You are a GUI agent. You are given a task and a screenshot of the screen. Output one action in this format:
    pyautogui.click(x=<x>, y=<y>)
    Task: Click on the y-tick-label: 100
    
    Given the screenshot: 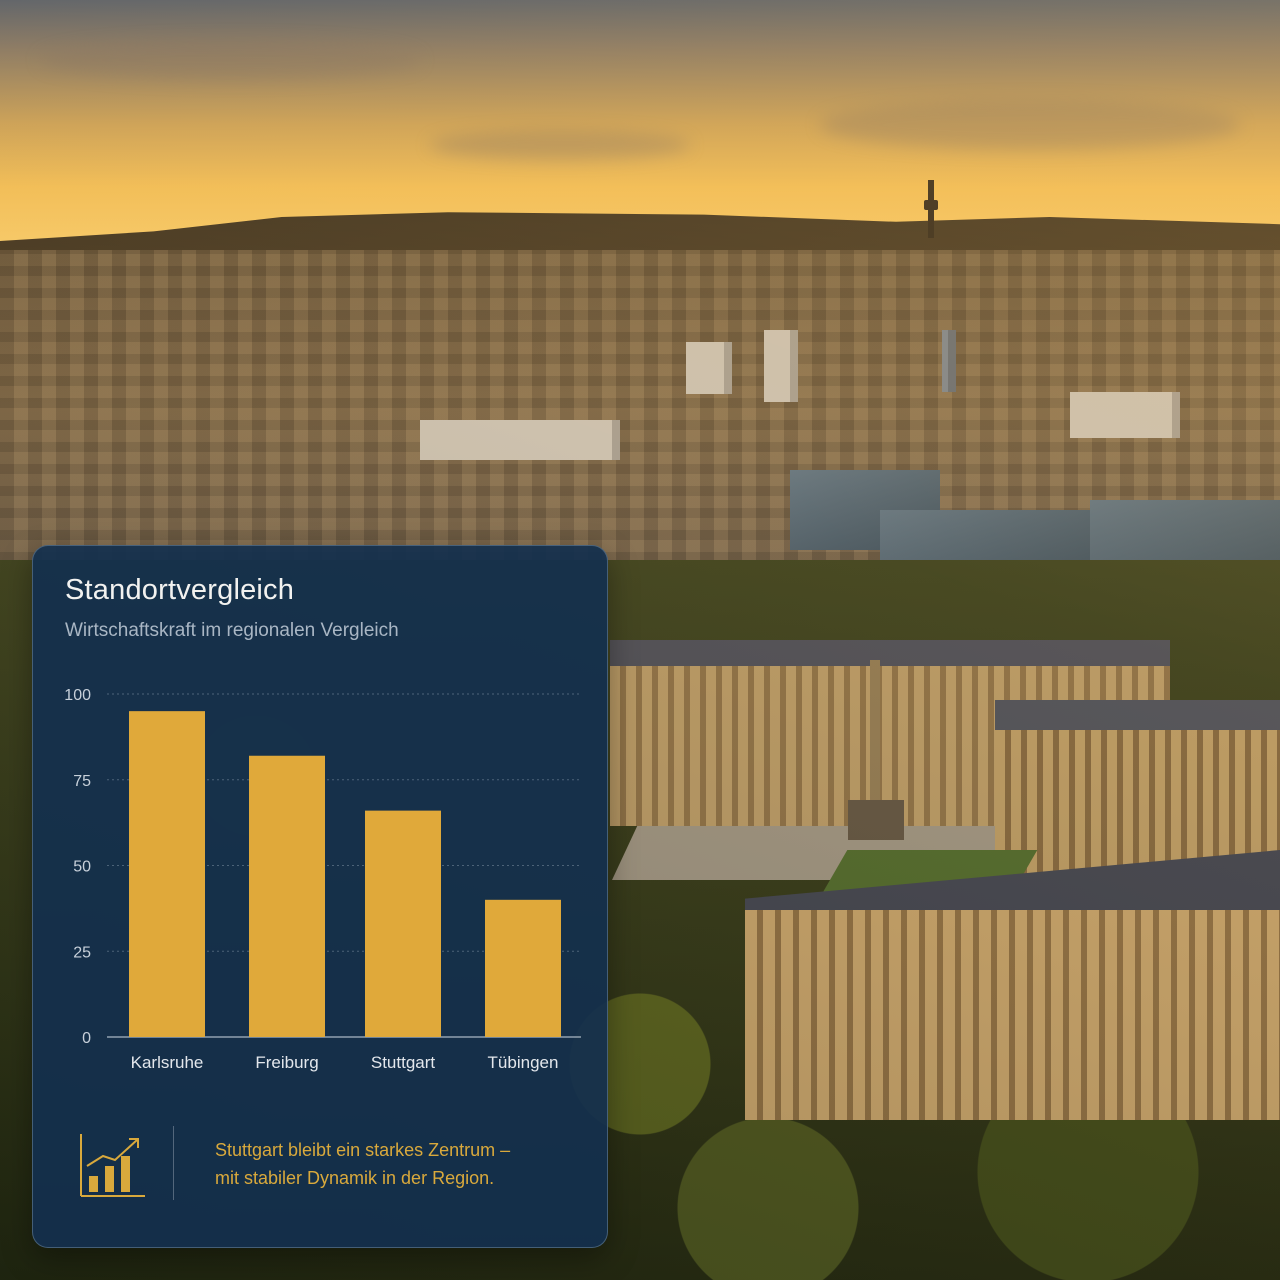 What is the action you would take?
    pyautogui.click(x=77, y=695)
    